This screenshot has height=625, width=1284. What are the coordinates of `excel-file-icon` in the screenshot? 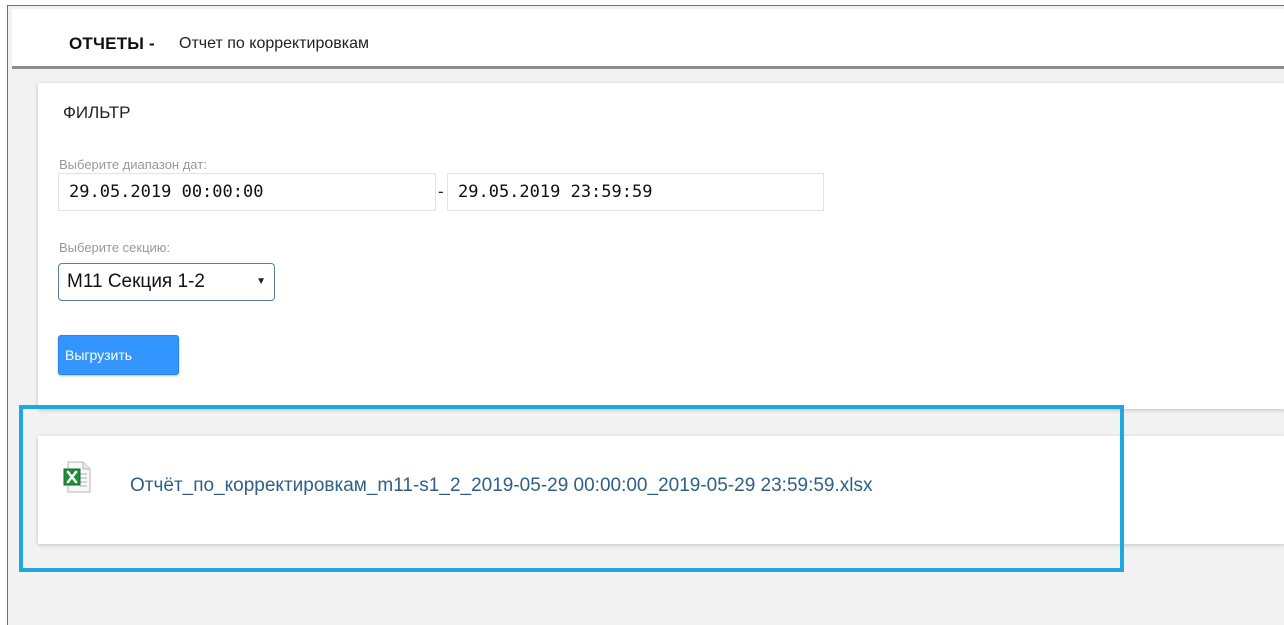 It's located at (77, 477).